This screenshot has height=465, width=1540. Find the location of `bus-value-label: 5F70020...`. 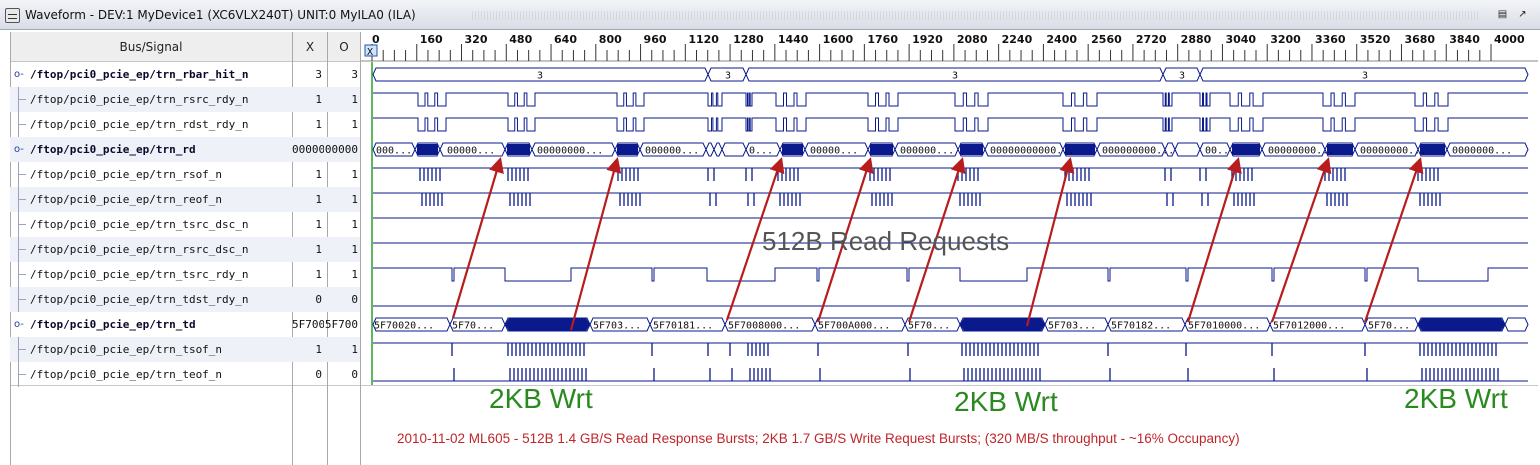

bus-value-label: 5F70020... is located at coordinates (404, 326).